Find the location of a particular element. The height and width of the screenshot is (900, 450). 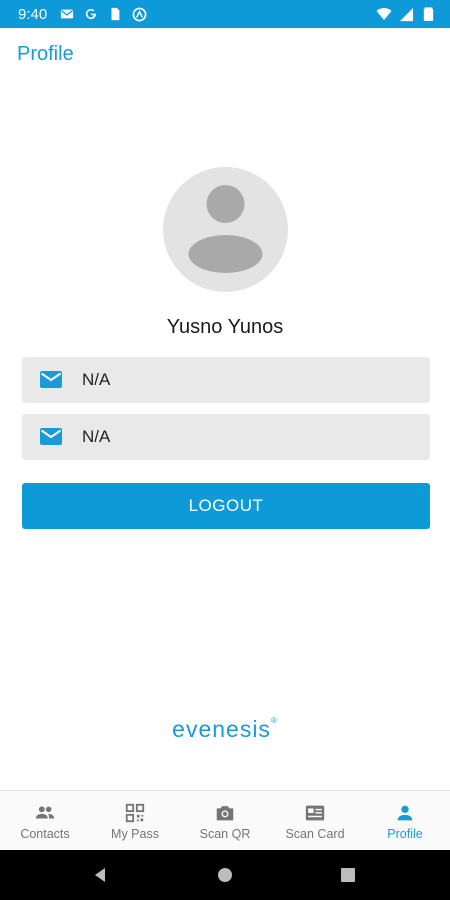

status-icons-right is located at coordinates (406, 14).